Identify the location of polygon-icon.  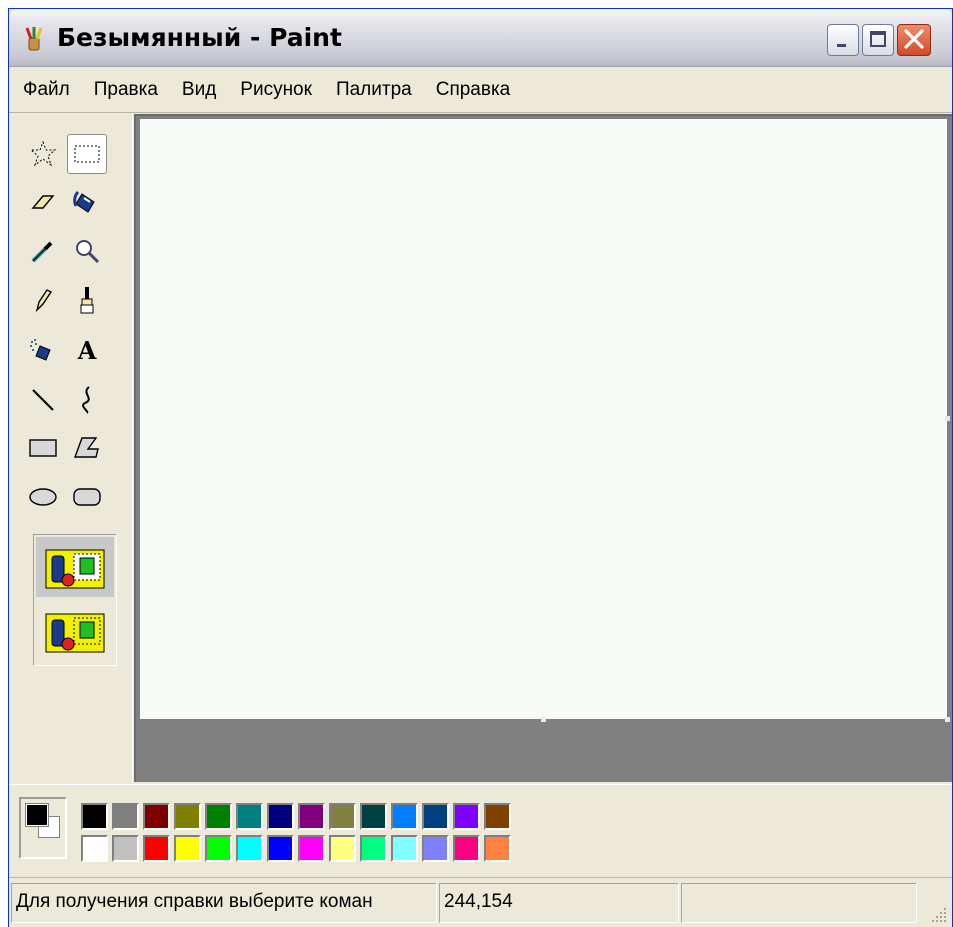
(86, 447).